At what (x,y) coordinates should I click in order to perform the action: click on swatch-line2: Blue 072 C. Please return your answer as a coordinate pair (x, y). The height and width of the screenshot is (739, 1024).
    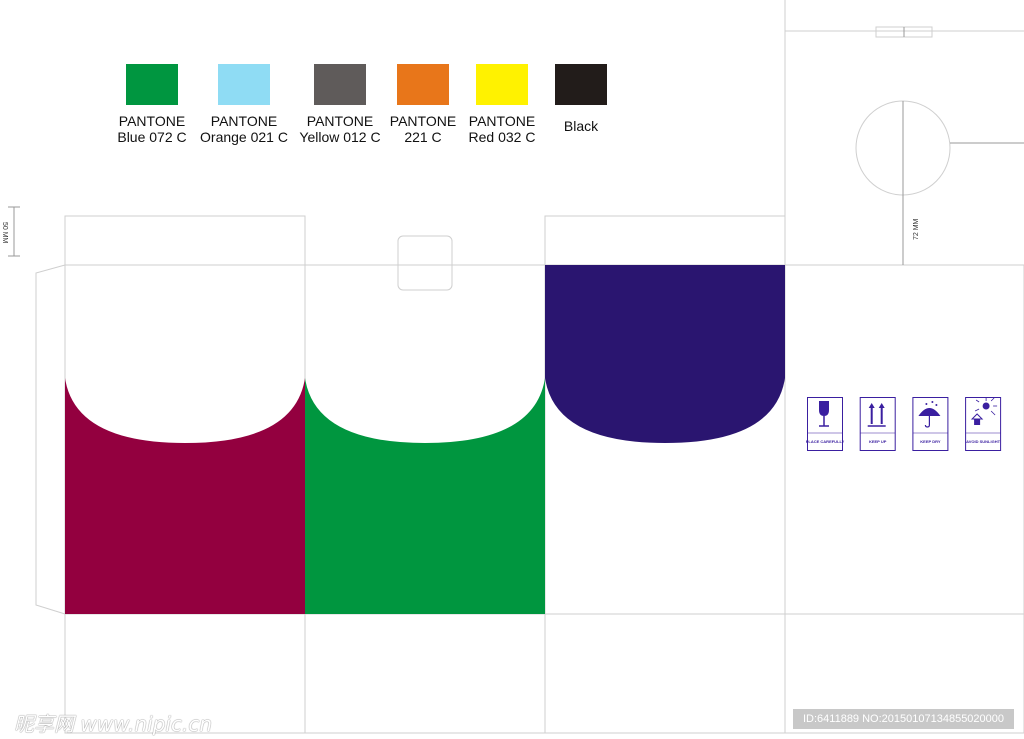
    Looking at the image, I should click on (152, 137).